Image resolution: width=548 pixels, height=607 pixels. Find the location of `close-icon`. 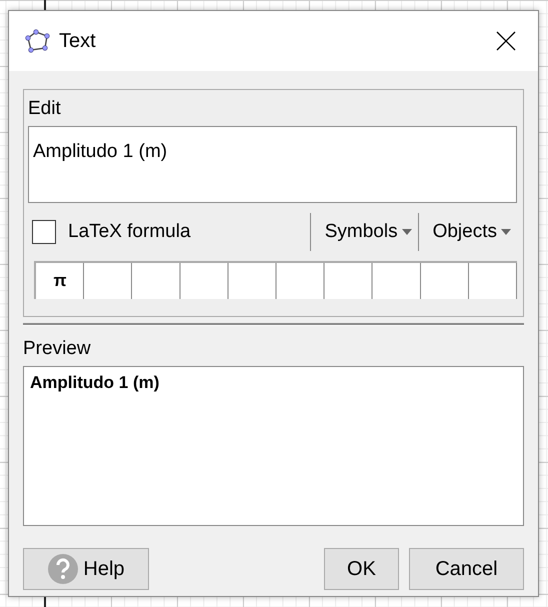

close-icon is located at coordinates (506, 41).